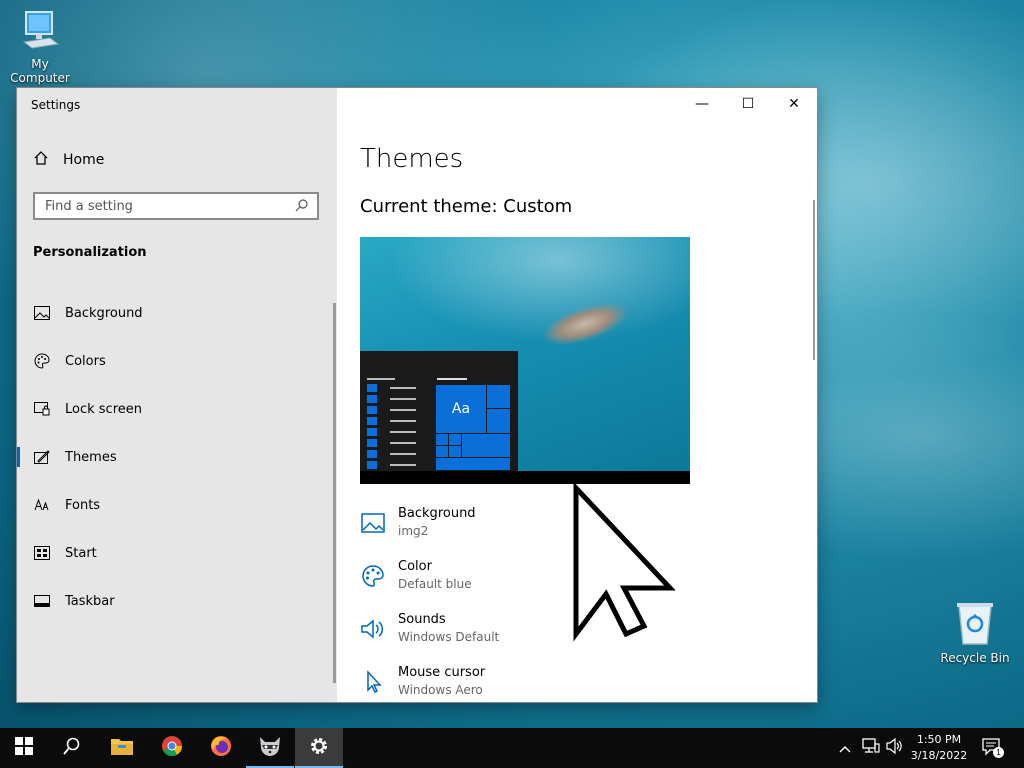  Describe the element at coordinates (442, 672) in the screenshot. I see `property-name: Mouse cursor` at that location.